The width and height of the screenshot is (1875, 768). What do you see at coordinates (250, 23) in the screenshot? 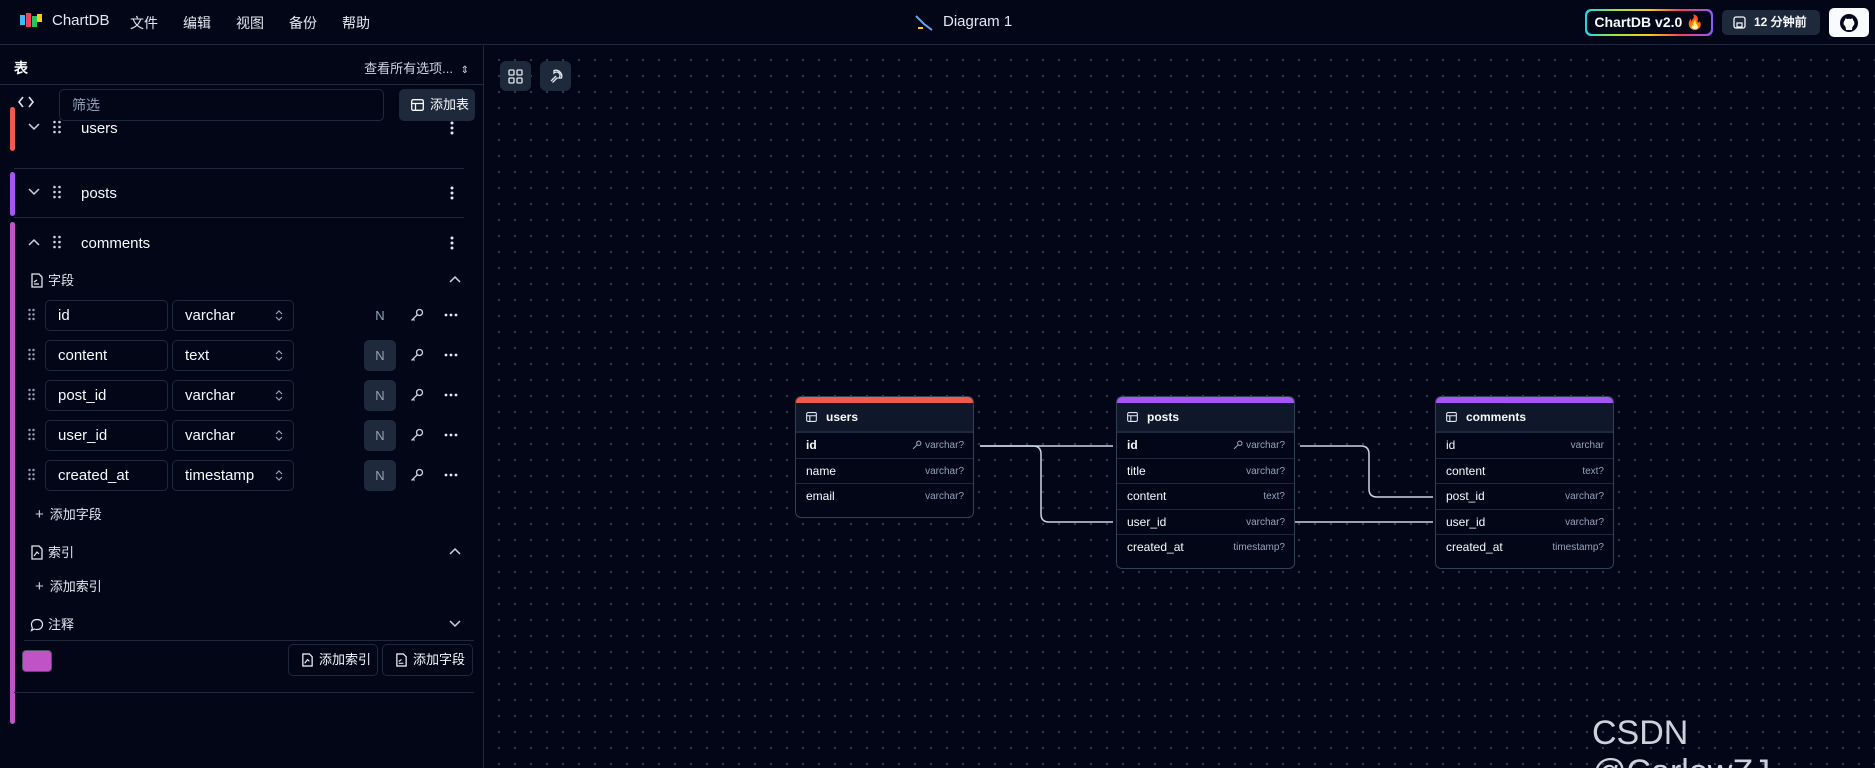
I see `menu-view: 视图` at bounding box center [250, 23].